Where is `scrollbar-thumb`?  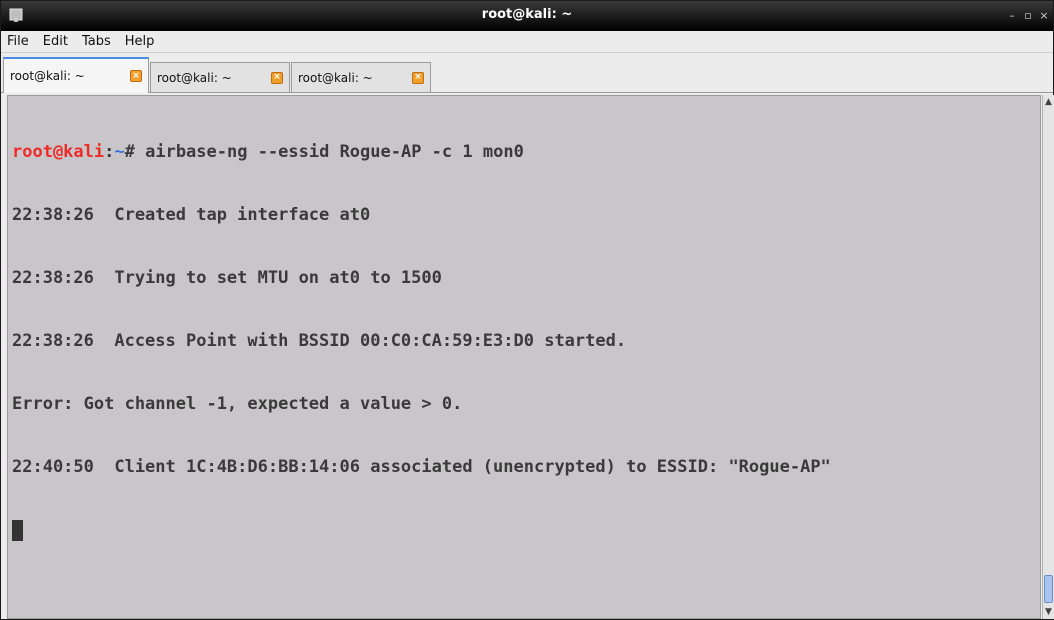 scrollbar-thumb is located at coordinates (1048, 589).